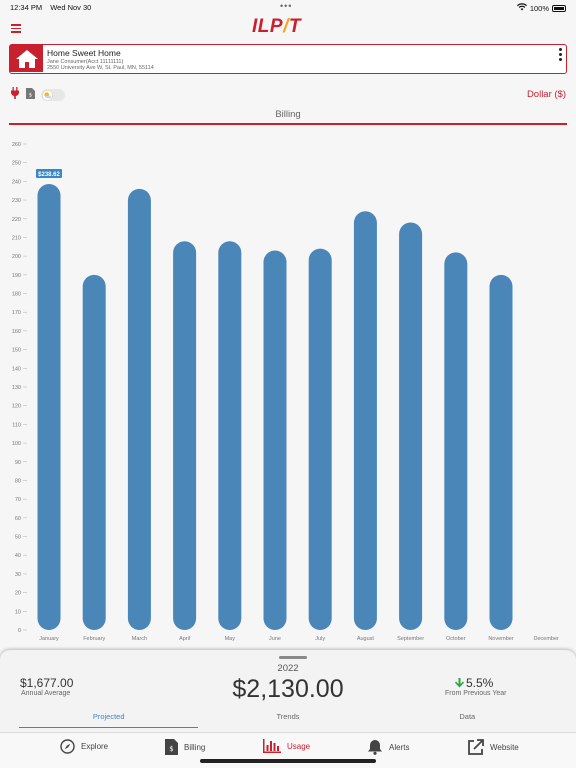  I want to click on y-tick-label: 220, so click(16, 220).